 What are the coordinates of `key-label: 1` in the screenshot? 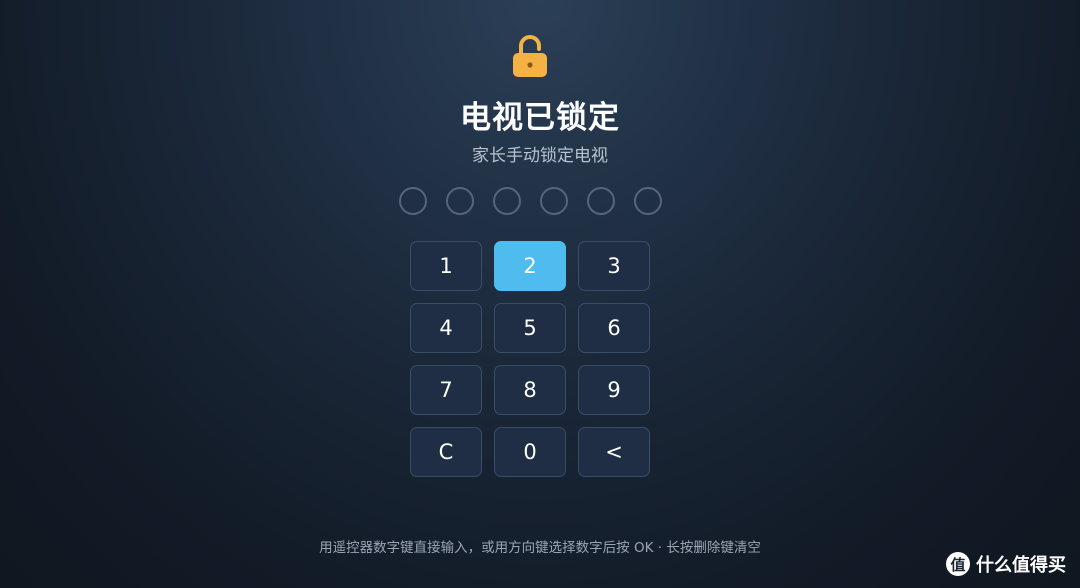 It's located at (446, 266).